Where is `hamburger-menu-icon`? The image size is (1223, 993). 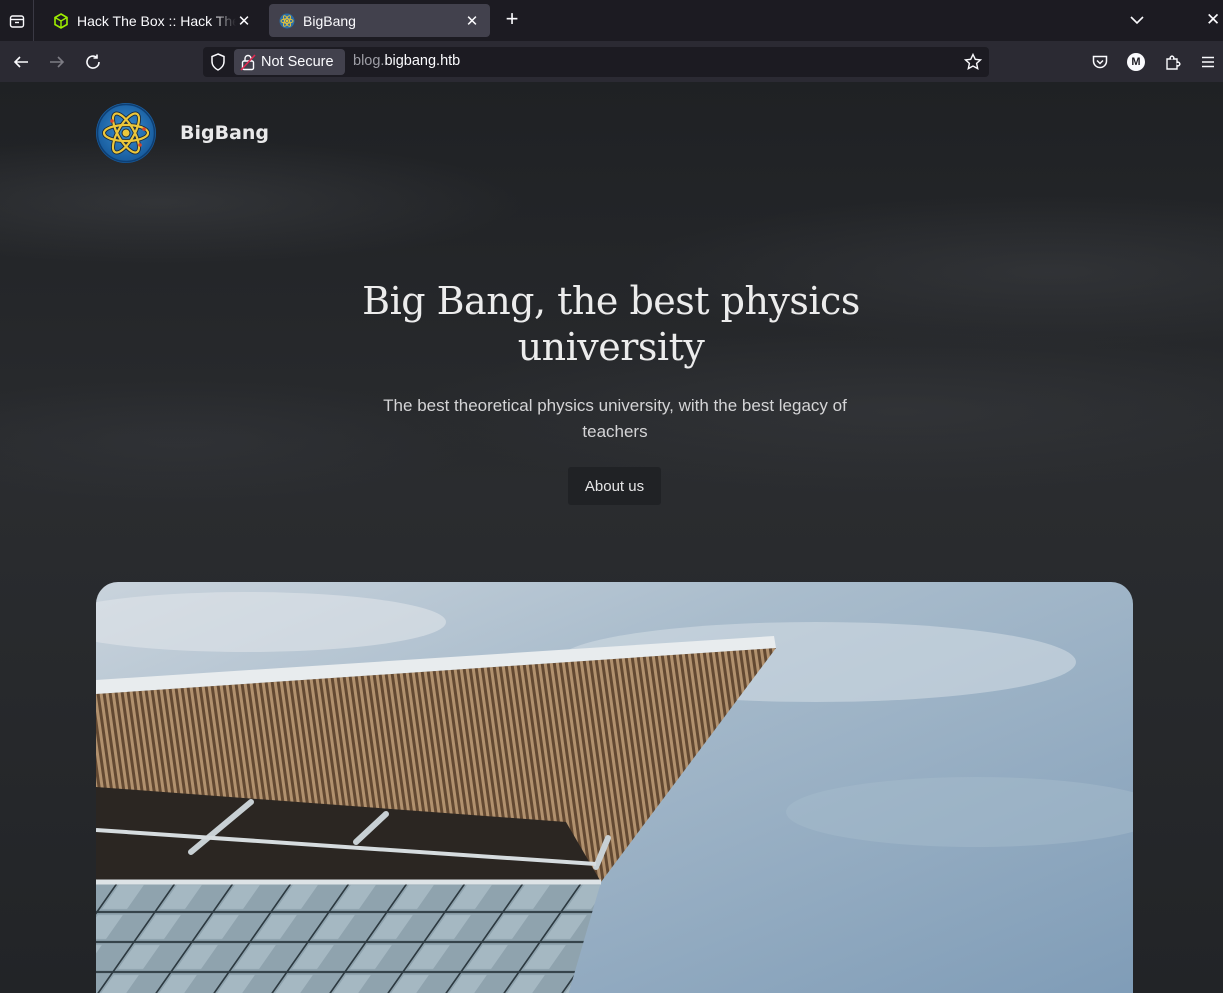 hamburger-menu-icon is located at coordinates (1208, 62).